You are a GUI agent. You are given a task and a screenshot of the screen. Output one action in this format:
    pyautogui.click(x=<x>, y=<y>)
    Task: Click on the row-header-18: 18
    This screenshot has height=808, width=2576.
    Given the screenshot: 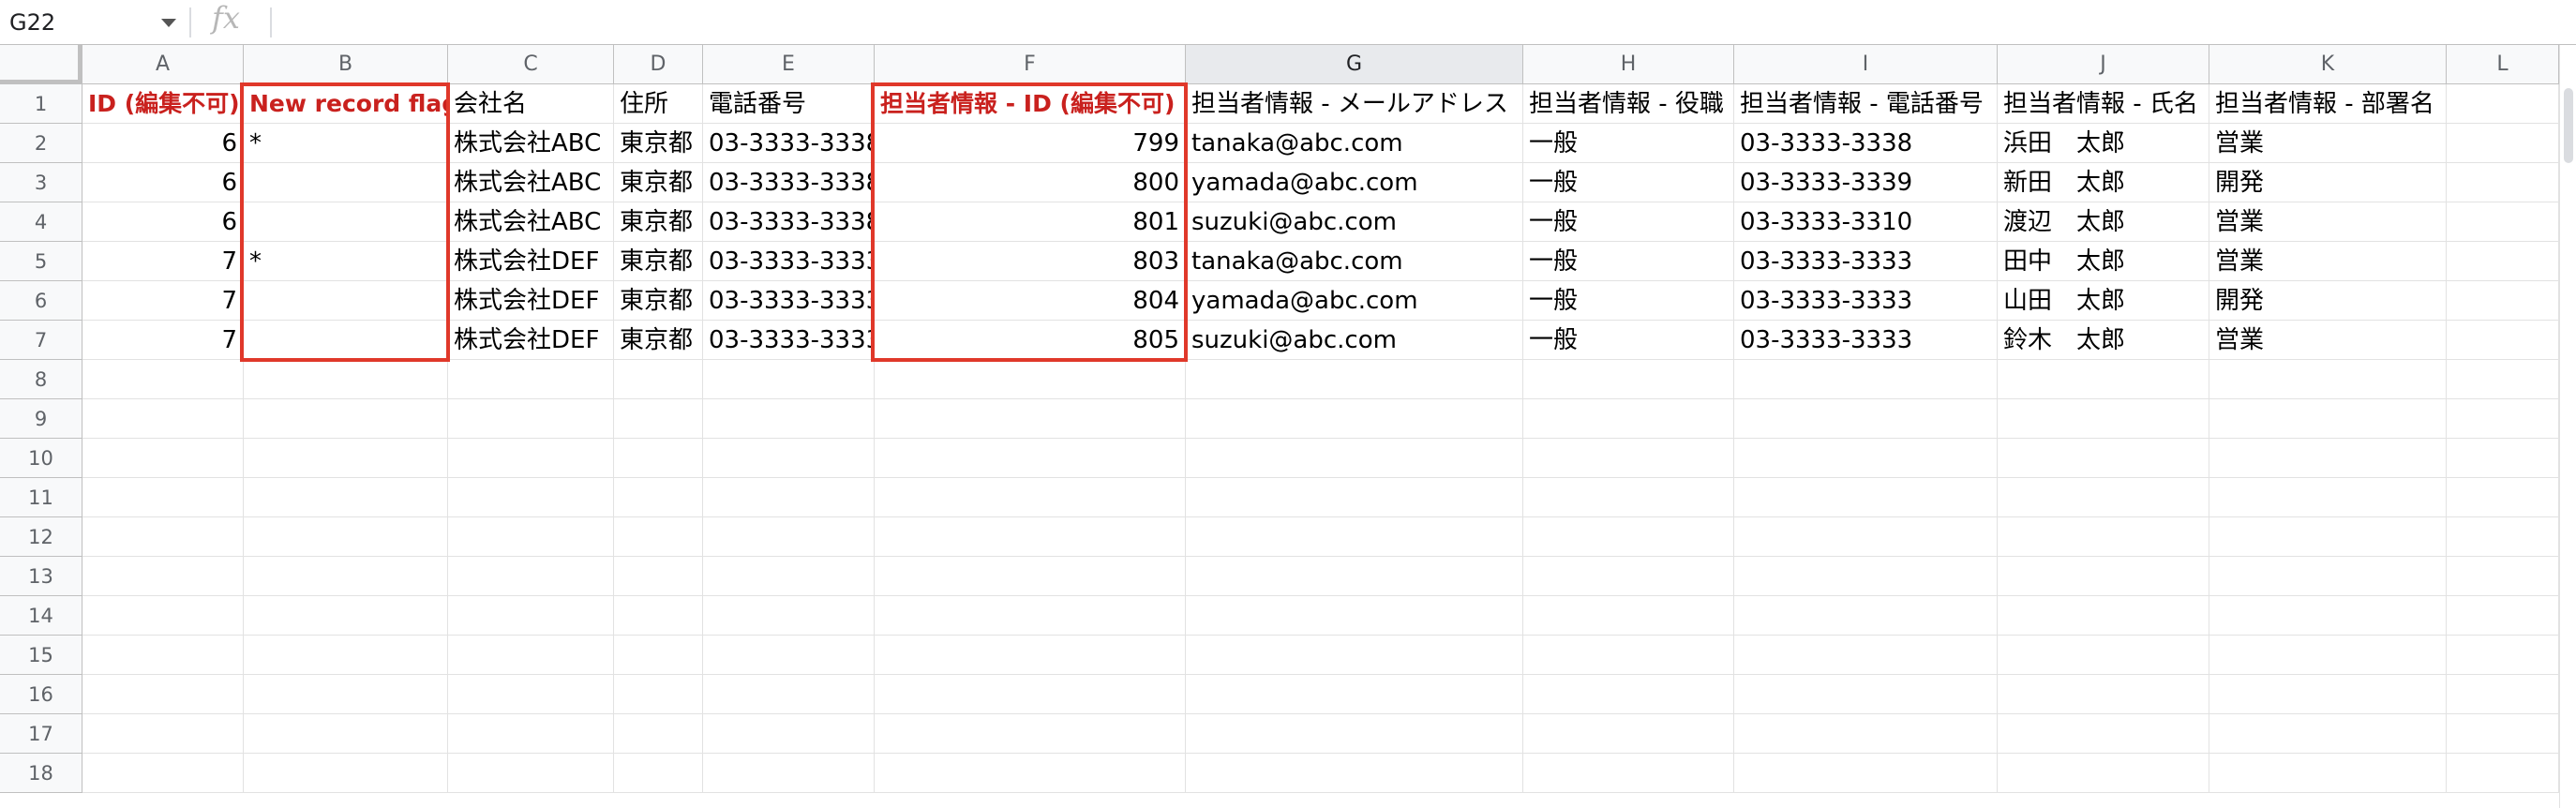 What is the action you would take?
    pyautogui.click(x=41, y=773)
    